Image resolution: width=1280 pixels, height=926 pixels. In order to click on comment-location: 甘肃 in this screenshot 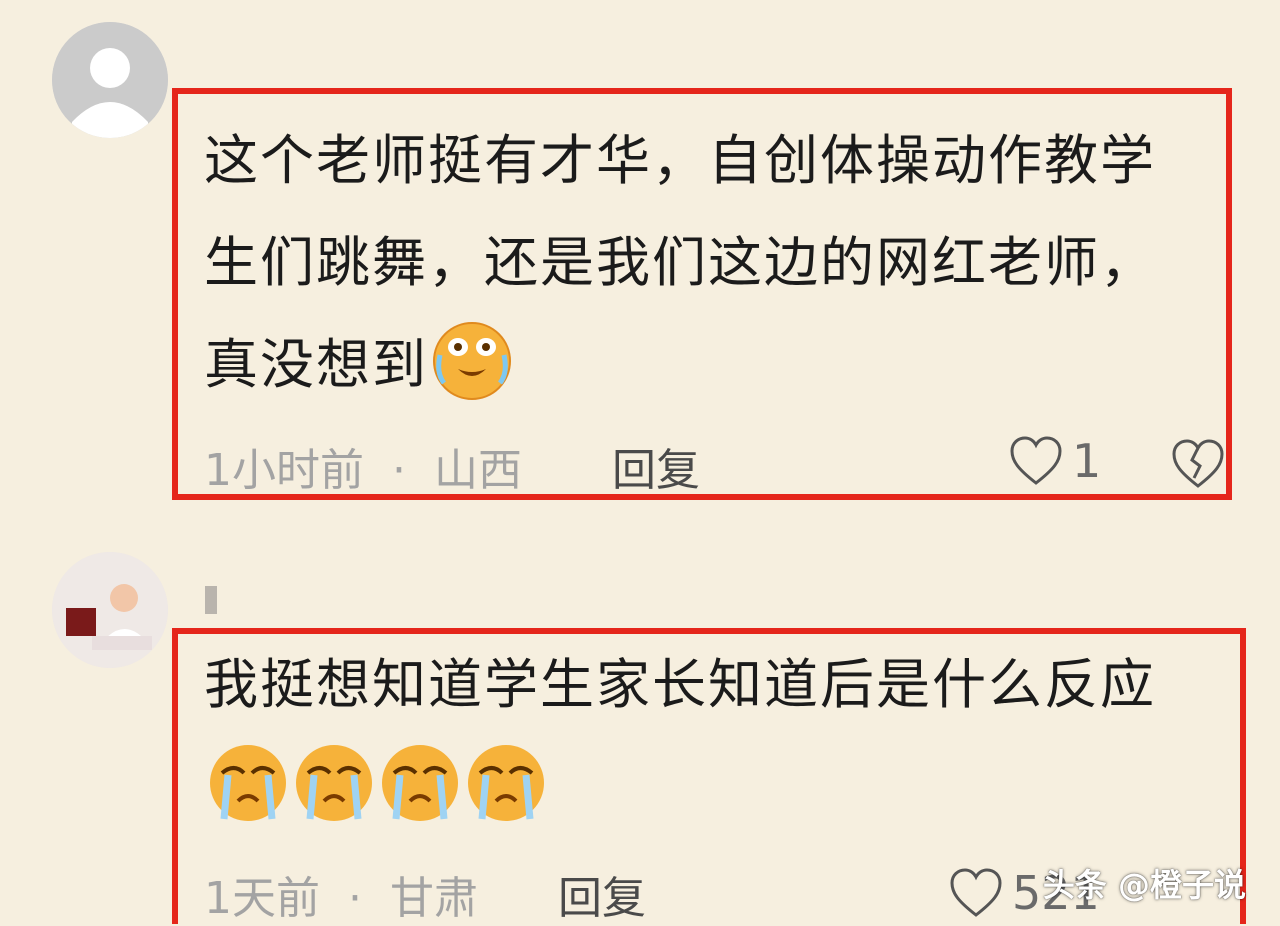, I will do `click(434, 898)`.